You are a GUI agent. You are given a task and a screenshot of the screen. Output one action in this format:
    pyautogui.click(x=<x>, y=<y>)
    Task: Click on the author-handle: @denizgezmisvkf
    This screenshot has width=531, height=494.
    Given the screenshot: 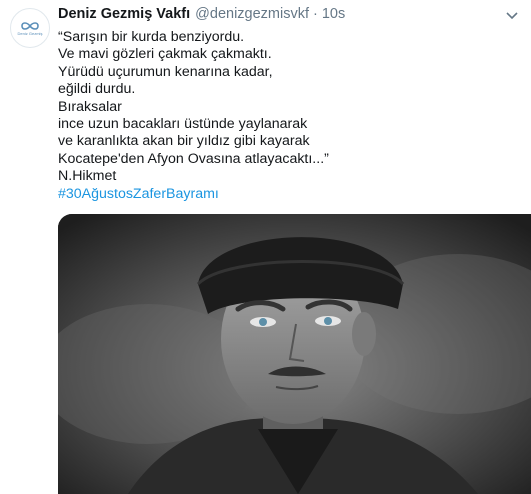 What is the action you would take?
    pyautogui.click(x=252, y=14)
    